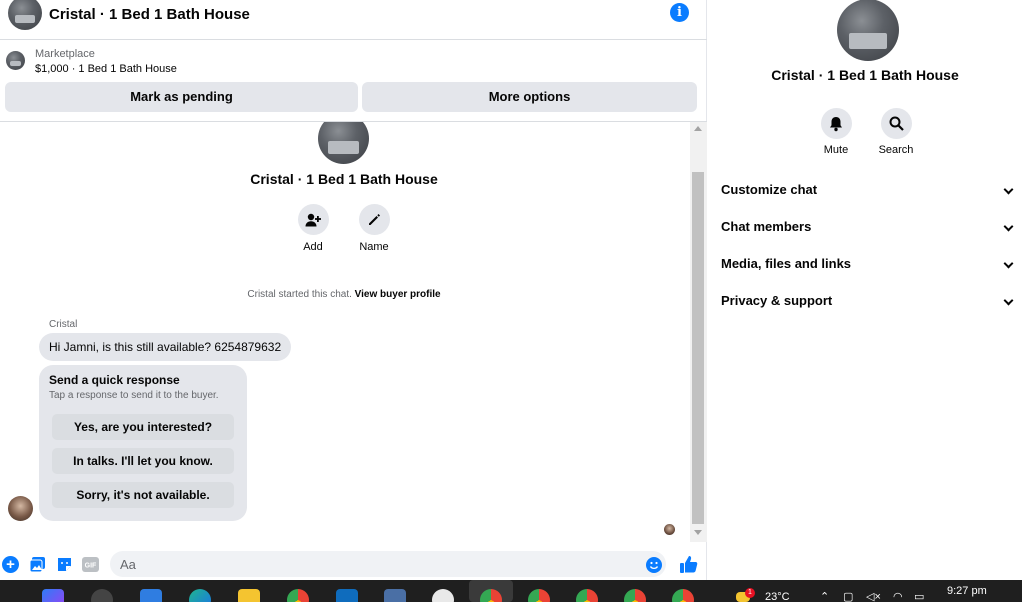 Image resolution: width=1022 pixels, height=602 pixels. Describe the element at coordinates (63, 324) in the screenshot. I see `sender-name: Cristal` at that location.